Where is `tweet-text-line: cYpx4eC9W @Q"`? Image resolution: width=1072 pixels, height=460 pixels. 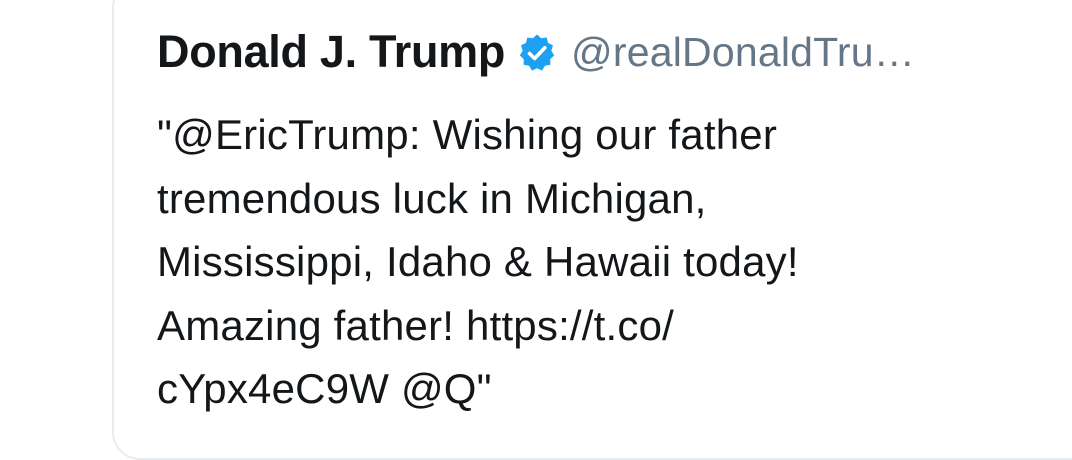
tweet-text-line: cYpx4eC9W @Q" is located at coordinates (324, 388).